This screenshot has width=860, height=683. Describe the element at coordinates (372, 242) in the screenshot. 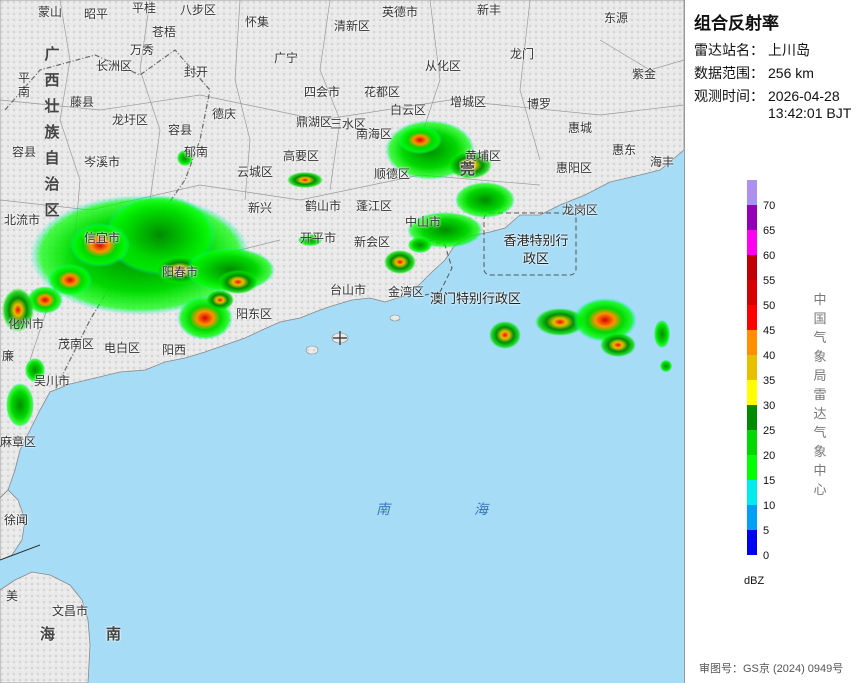

I see `place-label: 新会区` at that location.